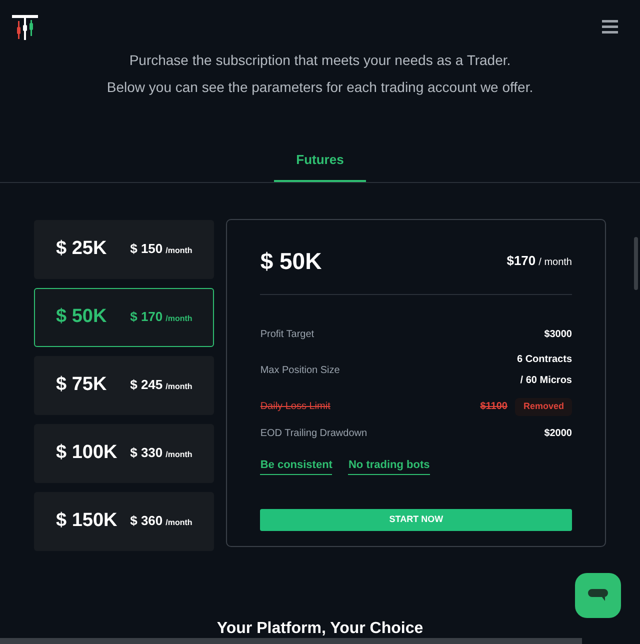  I want to click on plan-price: $ 170, so click(146, 317).